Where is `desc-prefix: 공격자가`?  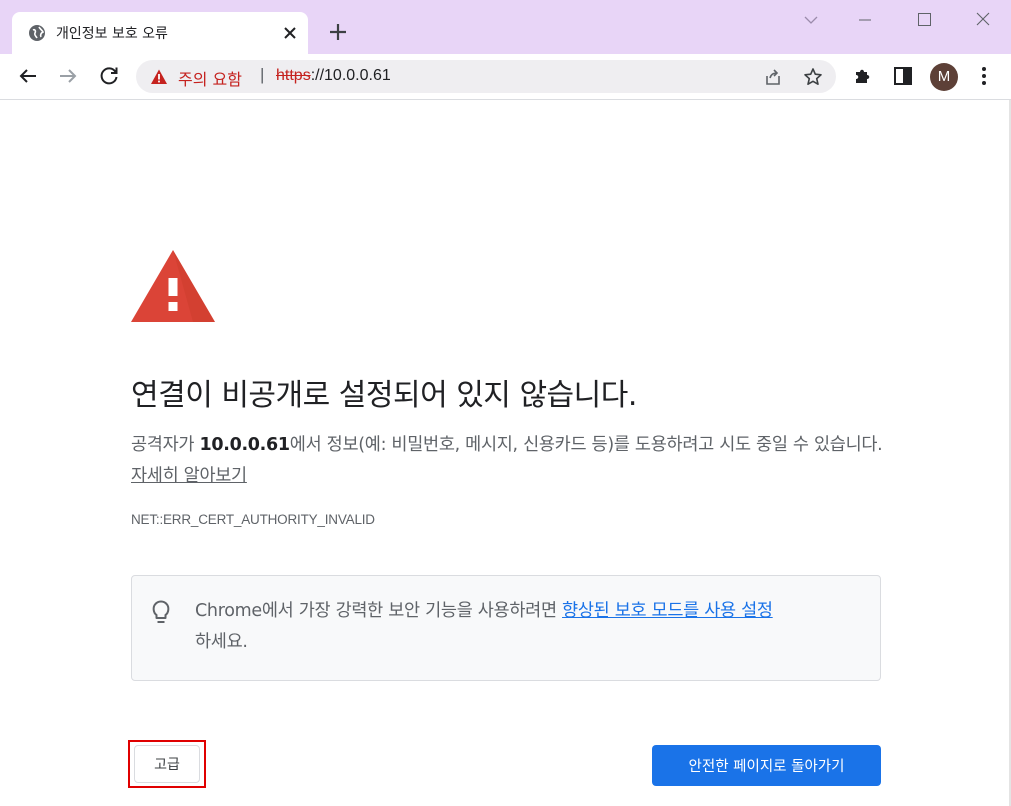 desc-prefix: 공격자가 is located at coordinates (165, 445).